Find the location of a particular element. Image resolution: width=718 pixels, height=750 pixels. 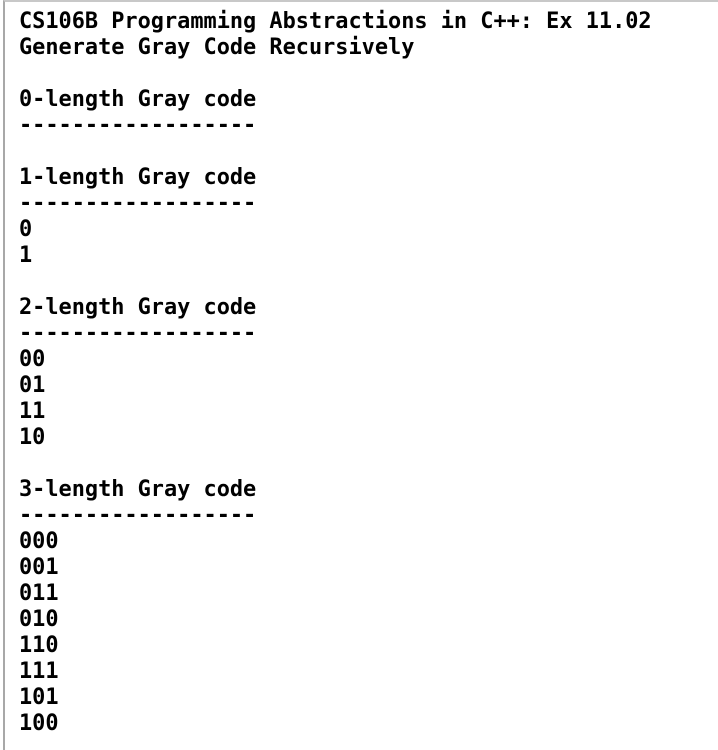

console-line: 010 is located at coordinates (39, 619).